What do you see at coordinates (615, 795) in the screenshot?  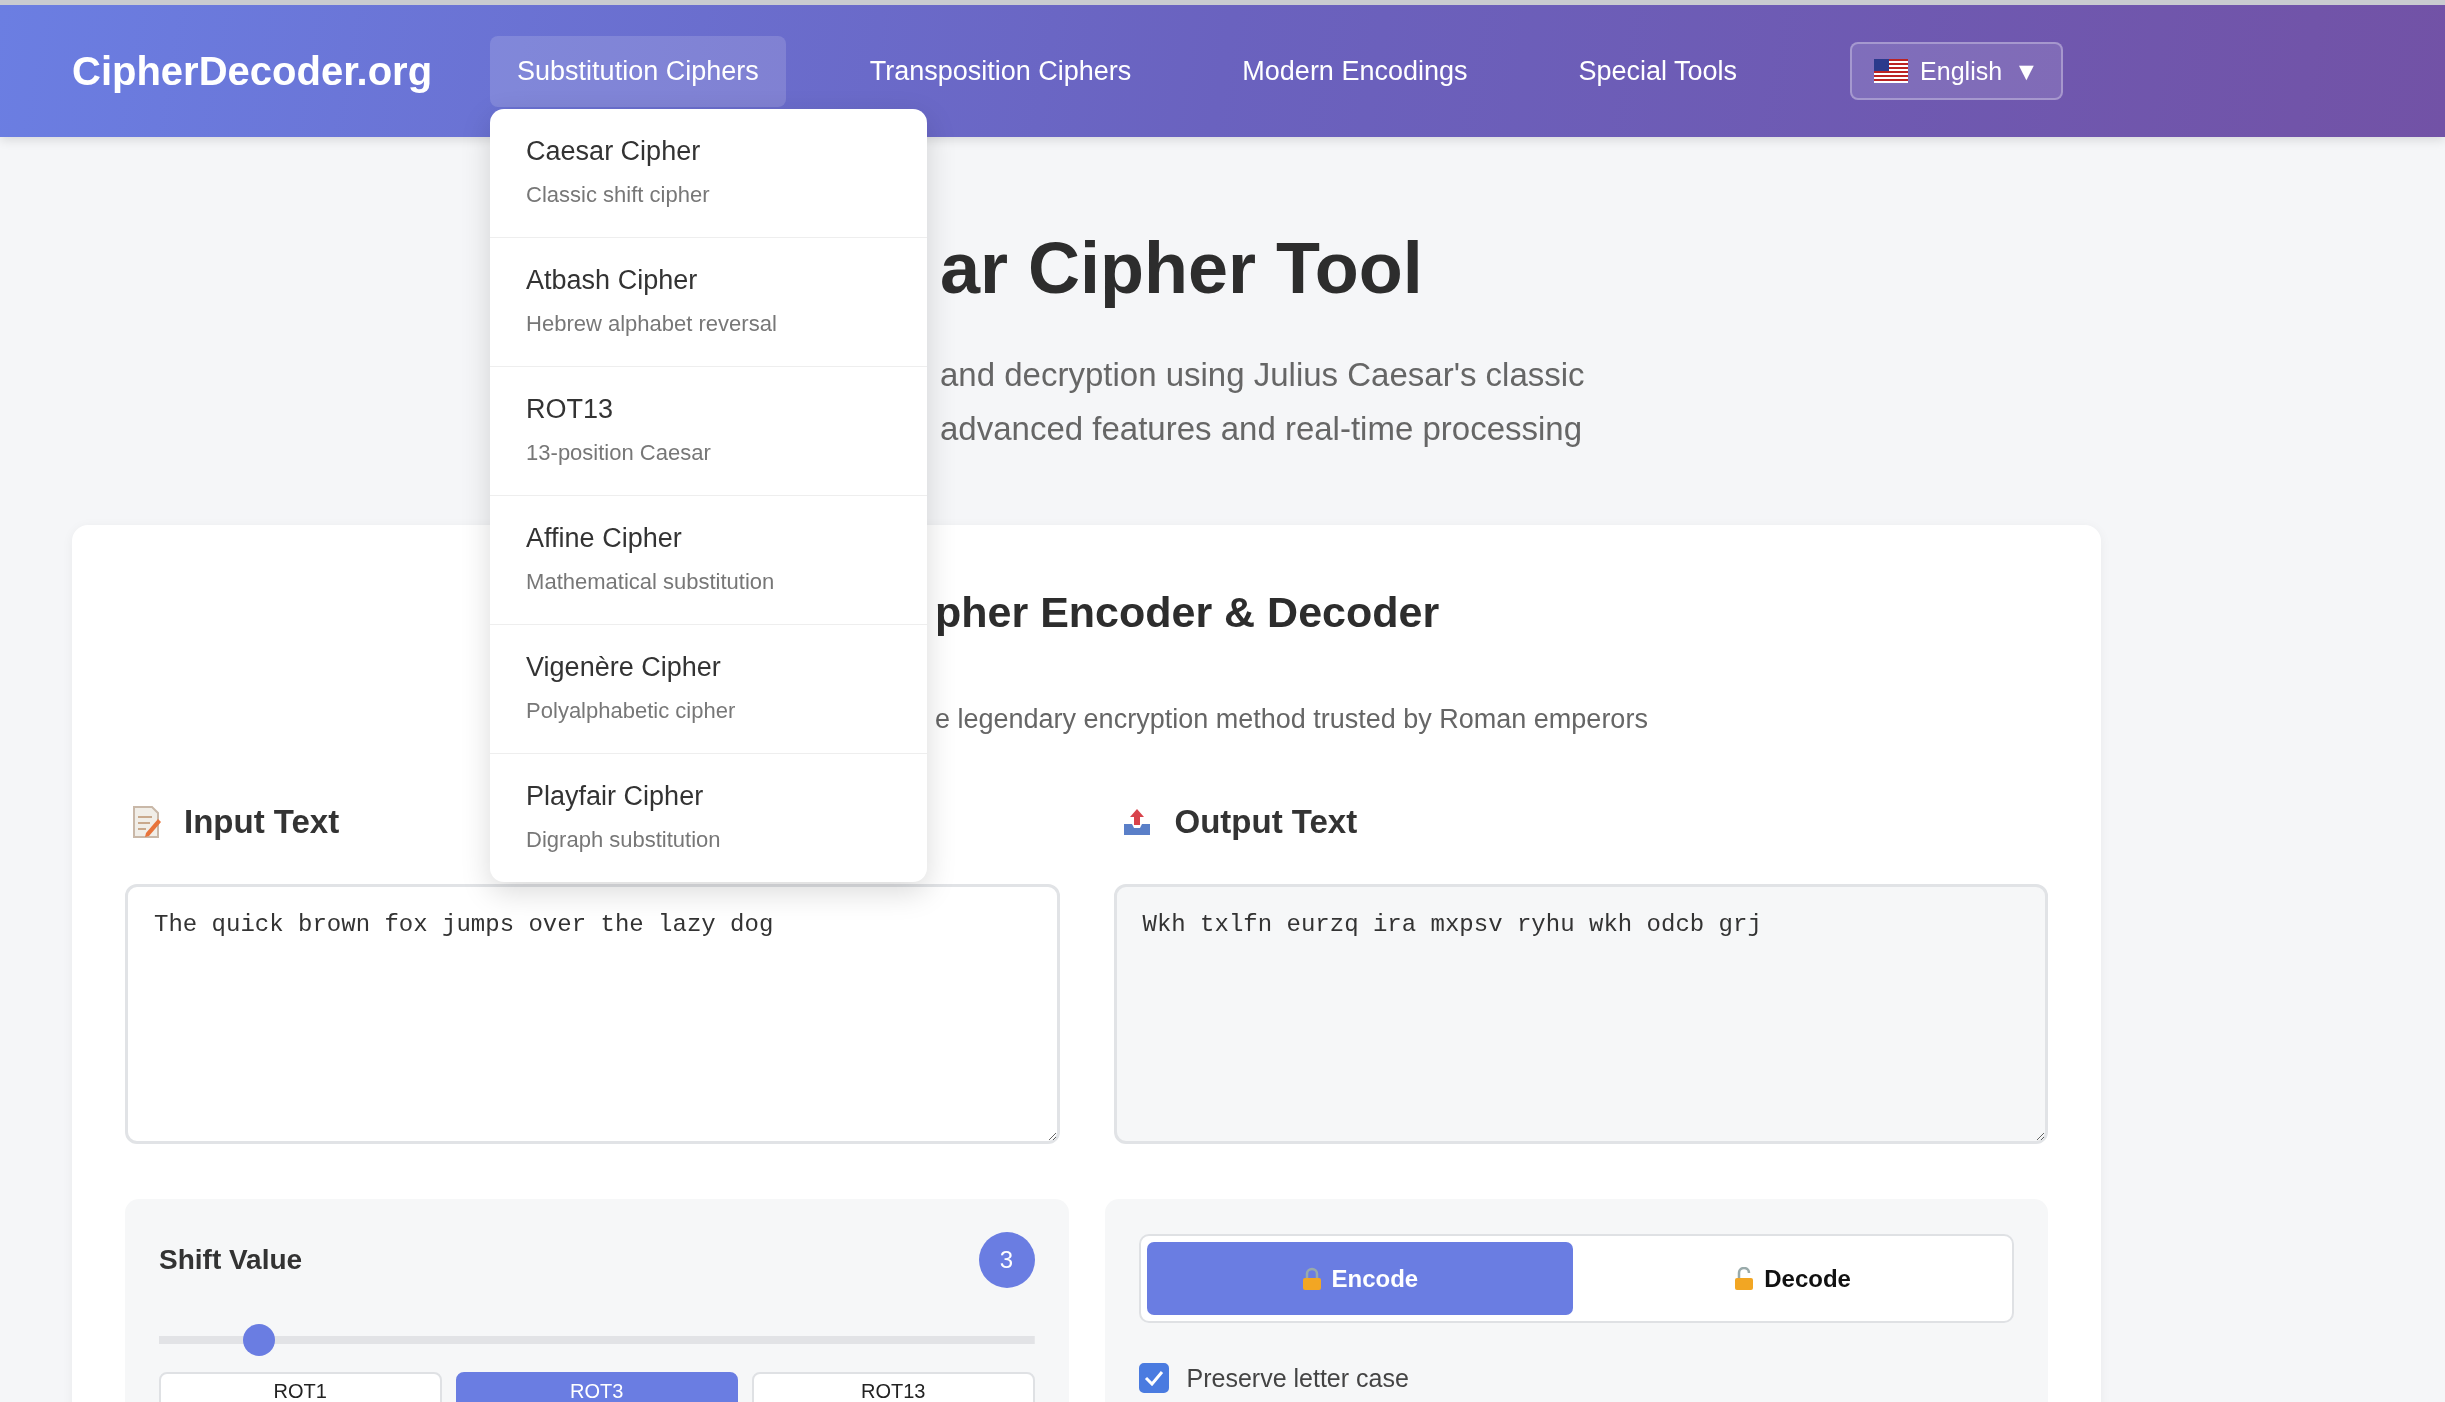 I see `menu-item-title: Playfair Cipher` at bounding box center [615, 795].